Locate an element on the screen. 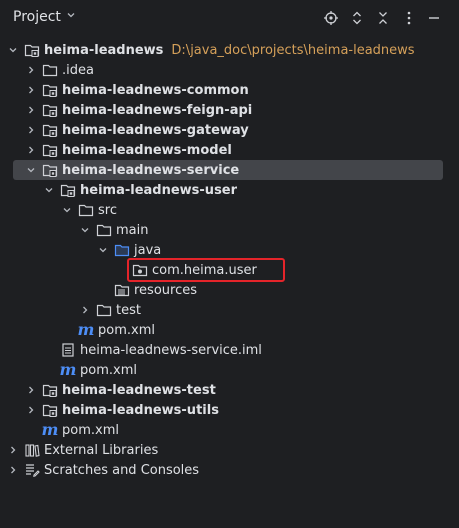 This screenshot has height=528, width=459. resources-folder-icon is located at coordinates (122, 290).